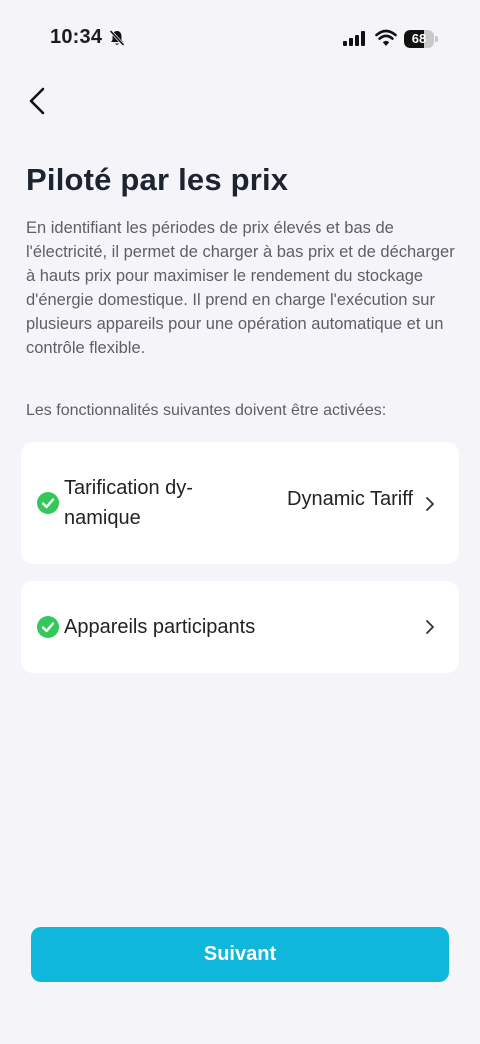 The width and height of the screenshot is (480, 1044). What do you see at coordinates (240, 39) in the screenshot?
I see `status-bar: 10:34 68` at bounding box center [240, 39].